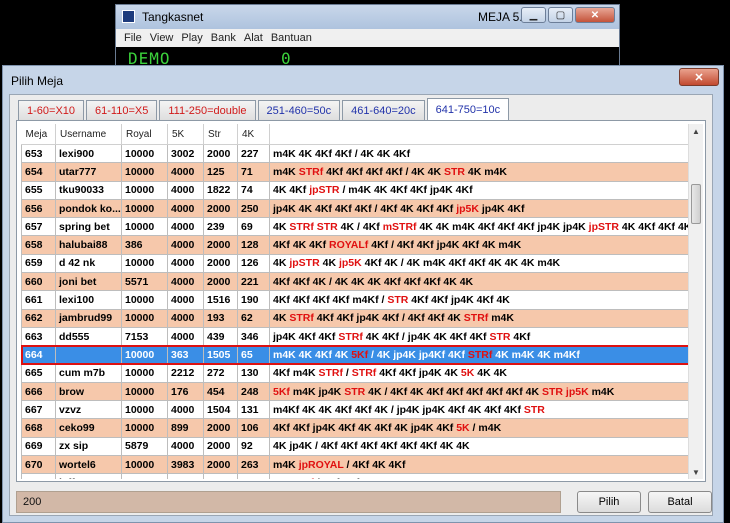  What do you see at coordinates (220, 153) in the screenshot?
I see `cell-str: 2000` at bounding box center [220, 153].